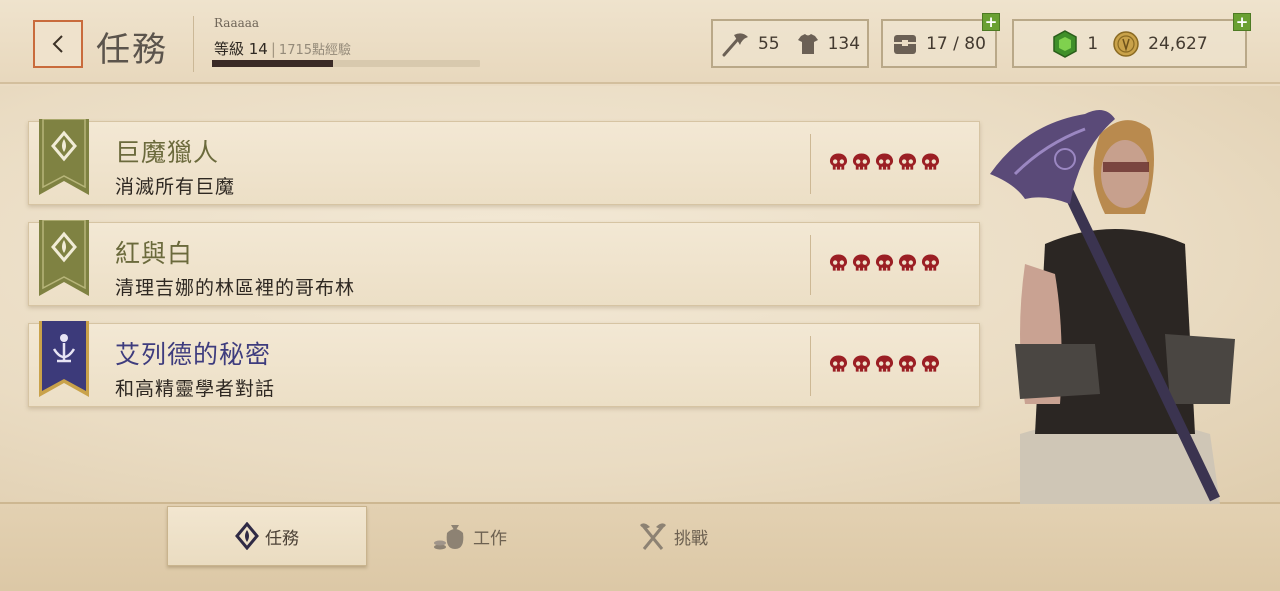 Image resolution: width=1280 pixels, height=591 pixels. I want to click on gem-icon, so click(1065, 43).